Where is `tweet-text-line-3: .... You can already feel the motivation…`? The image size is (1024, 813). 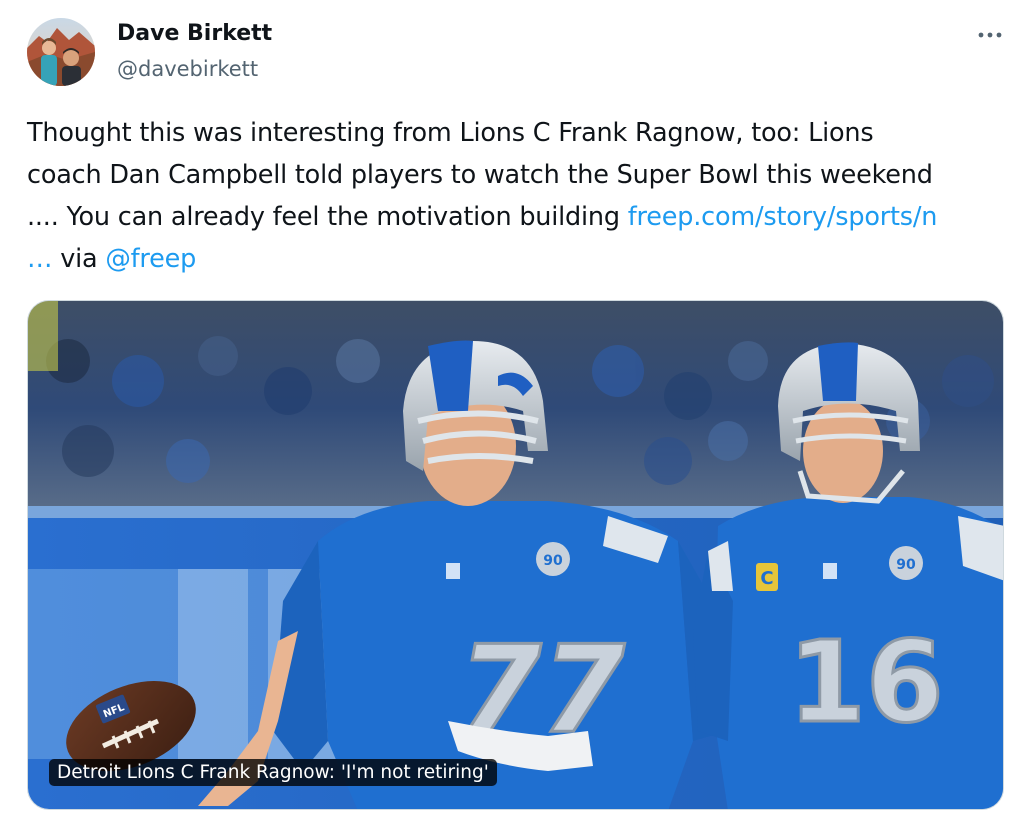
tweet-text-line-3: .... You can already feel the motivation… is located at coordinates (517, 217).